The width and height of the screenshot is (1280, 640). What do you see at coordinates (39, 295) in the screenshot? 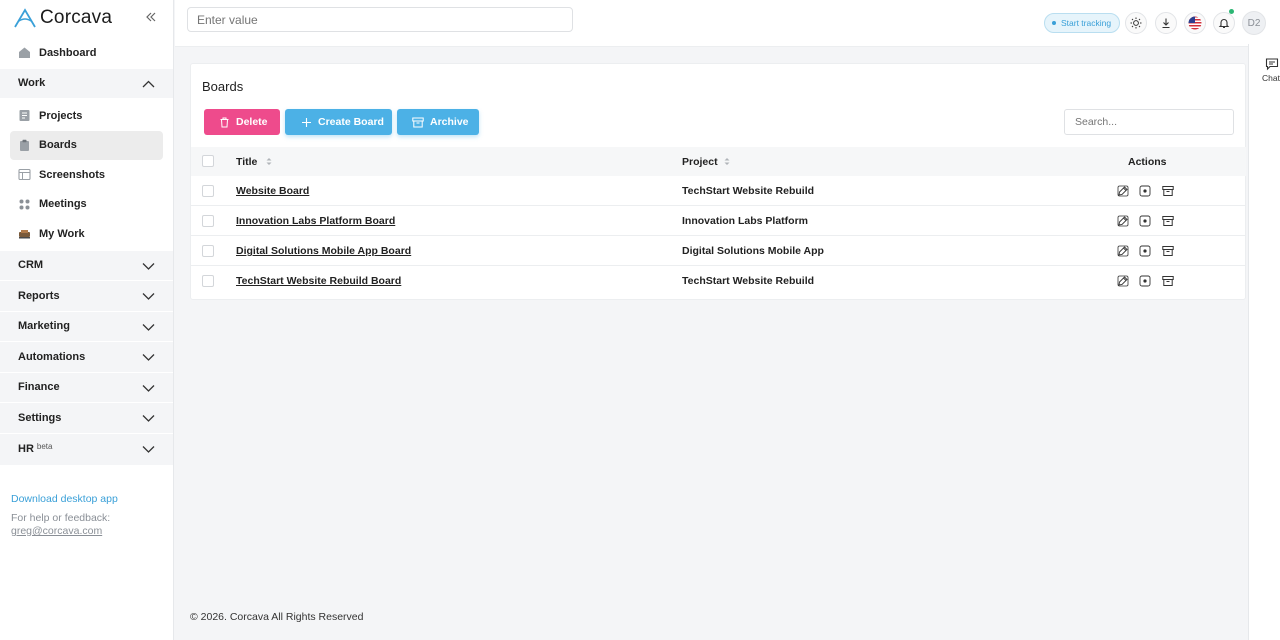
I see `sidebar-group-label: Reports` at bounding box center [39, 295].